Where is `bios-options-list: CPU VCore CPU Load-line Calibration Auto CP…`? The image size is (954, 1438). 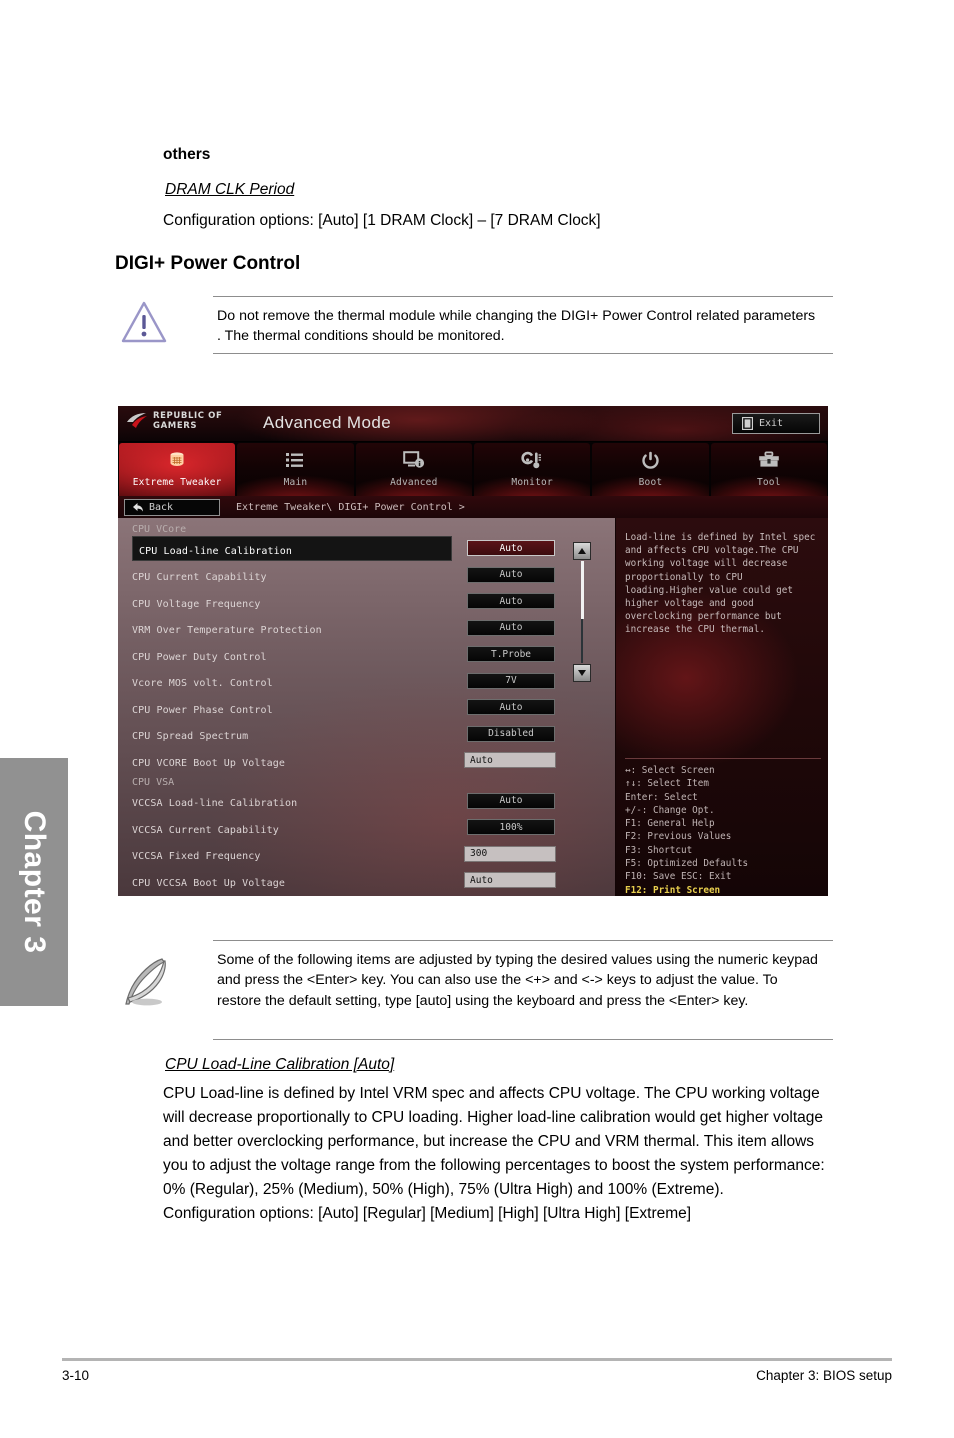
bios-options-list: CPU VCore CPU Load-line Calibration Auto CP… is located at coordinates (366, 707).